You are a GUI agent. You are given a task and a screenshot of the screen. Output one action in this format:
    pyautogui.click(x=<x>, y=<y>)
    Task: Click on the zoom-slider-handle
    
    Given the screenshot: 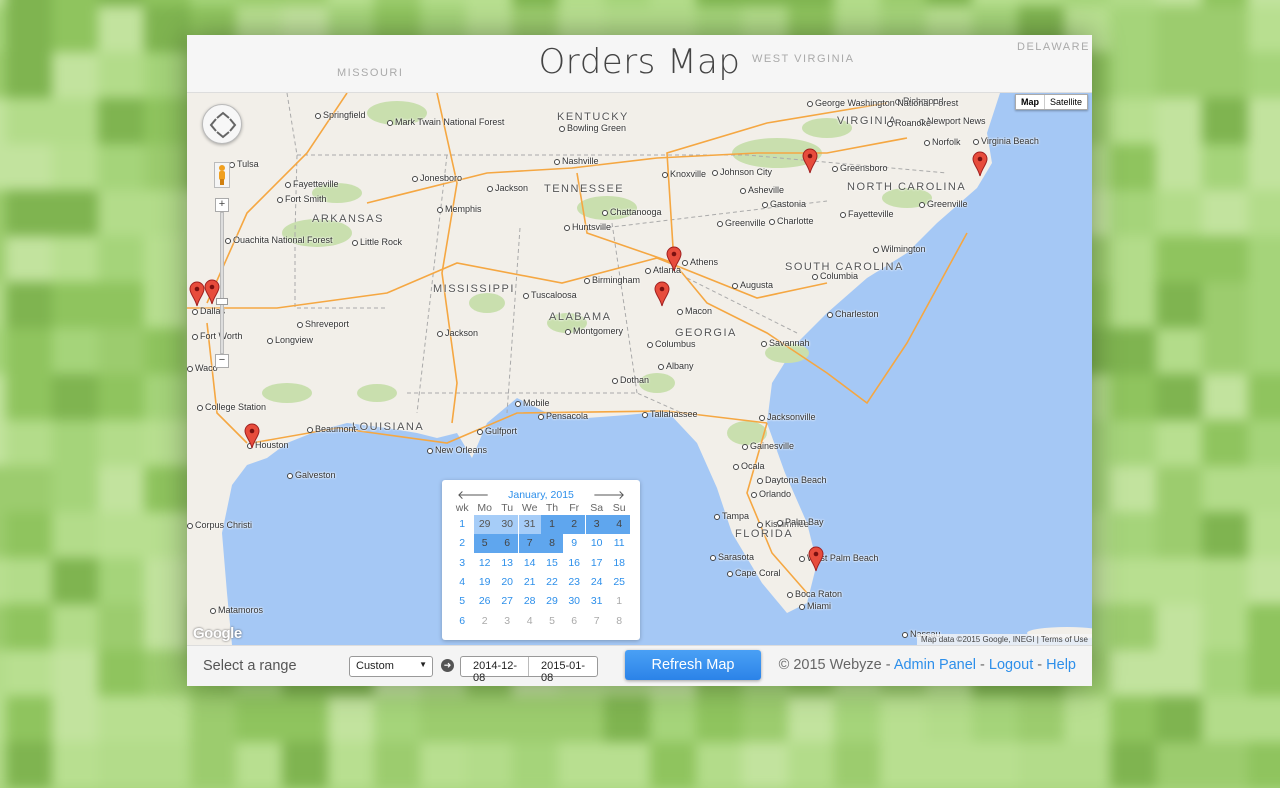 What is the action you would take?
    pyautogui.click(x=222, y=301)
    